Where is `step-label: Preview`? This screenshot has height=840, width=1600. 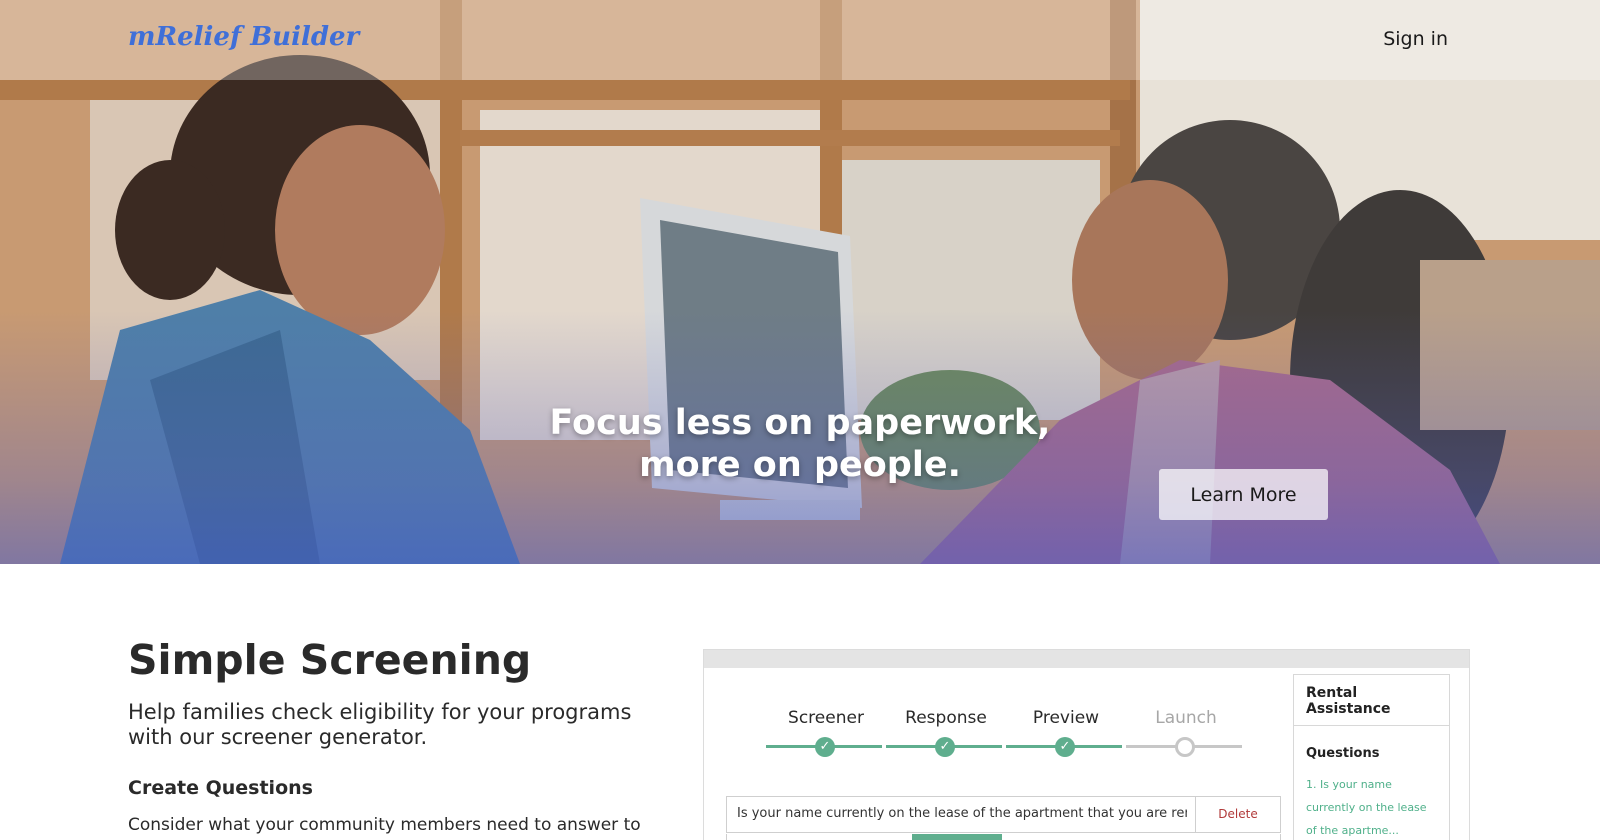
step-label: Preview is located at coordinates (1066, 718).